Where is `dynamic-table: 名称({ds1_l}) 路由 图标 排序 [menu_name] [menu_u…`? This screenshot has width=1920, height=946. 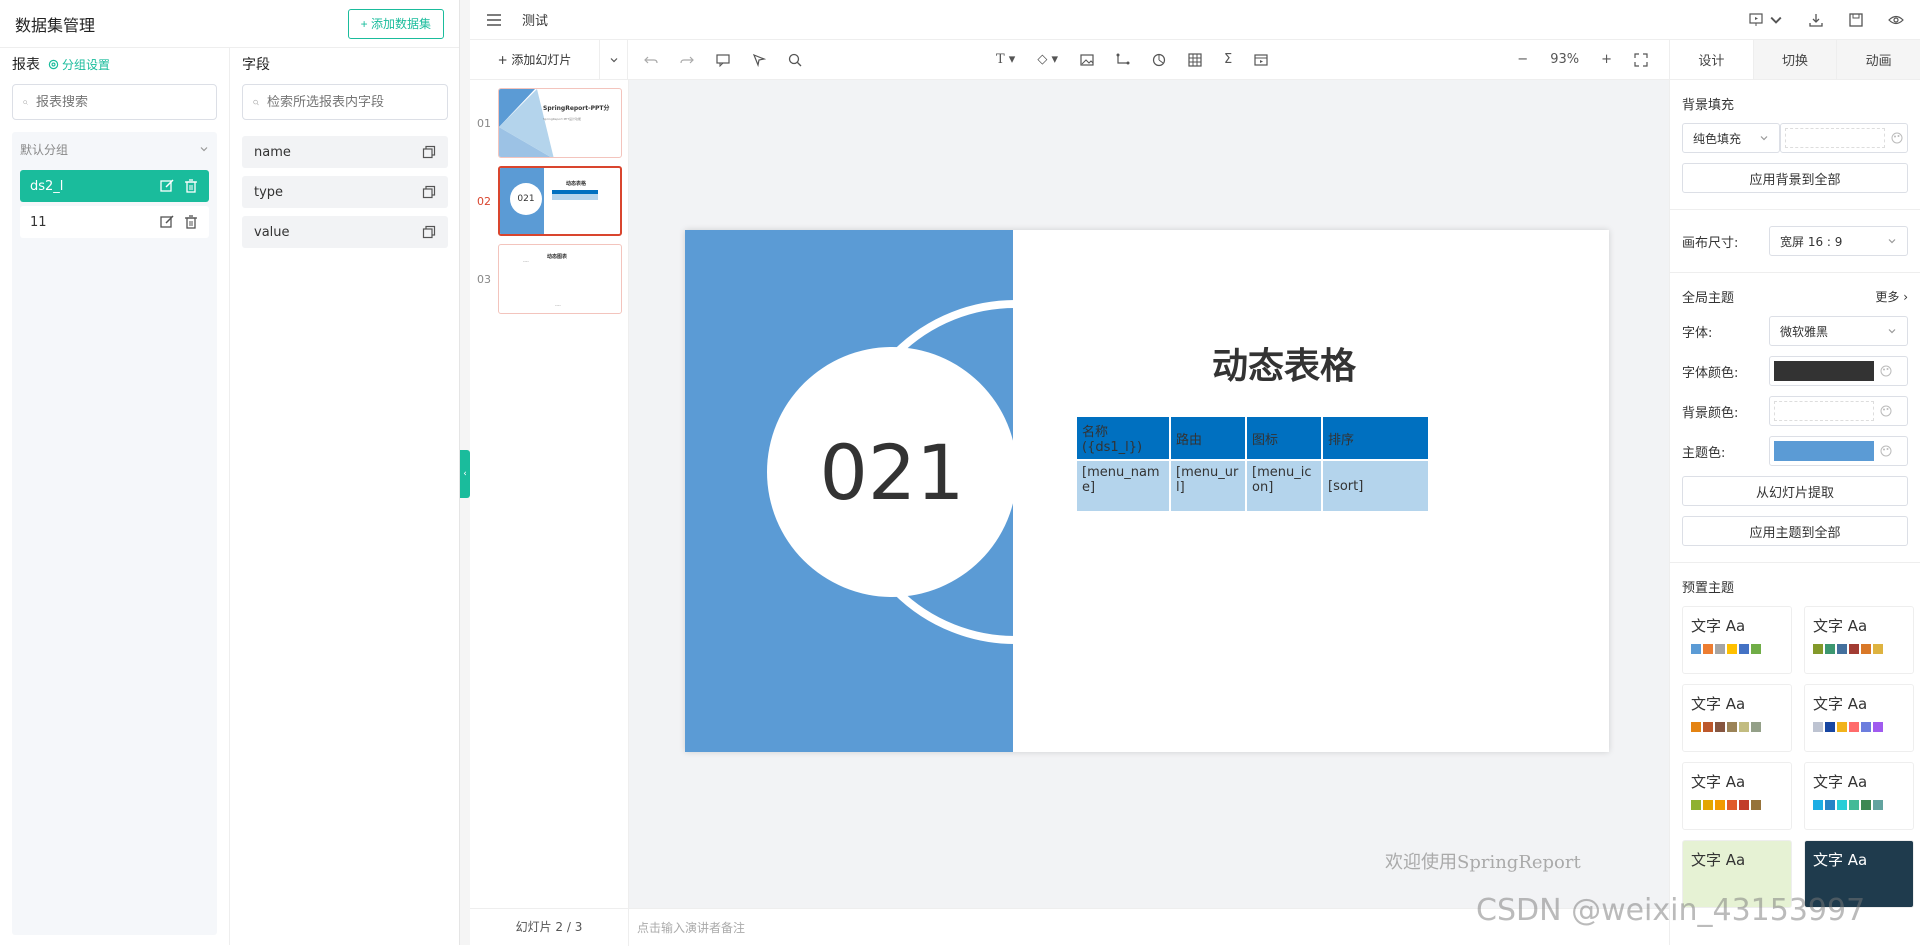
dynamic-table: 名称({ds1_l}) 路由 图标 排序 [menu_name] [menu_u… is located at coordinates (1252, 464).